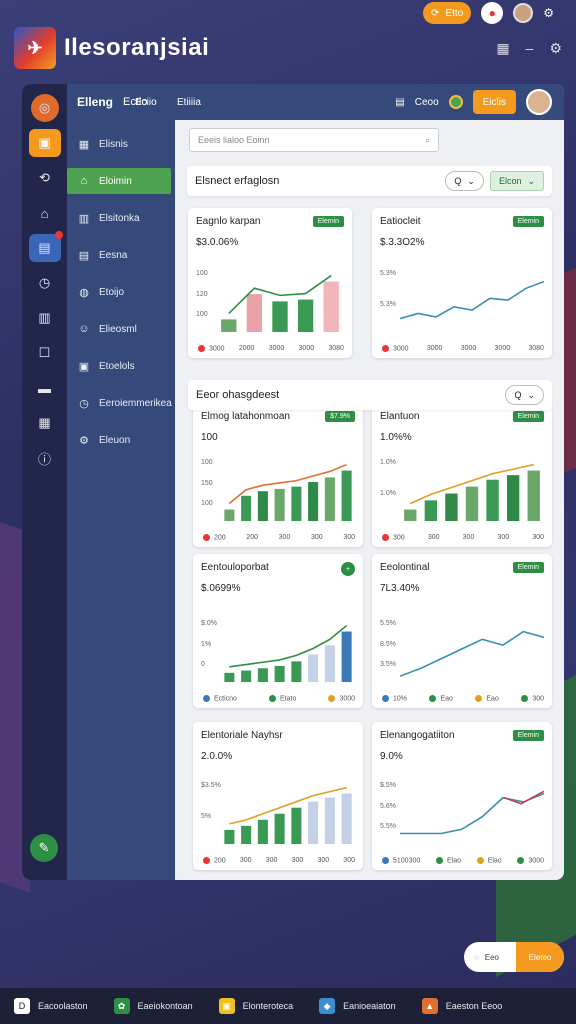 This screenshot has width=576, height=1024. I want to click on grid-icon: ▣, so click(44, 143).